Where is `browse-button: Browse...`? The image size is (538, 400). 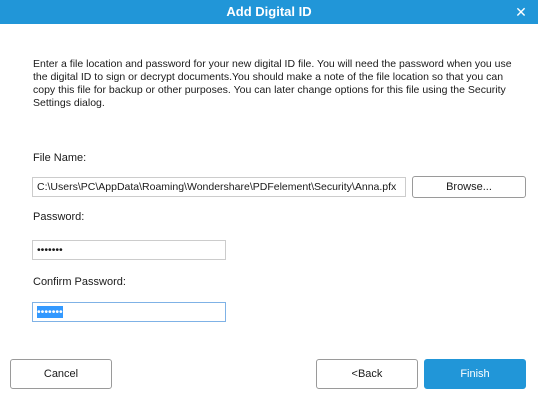
browse-button: Browse... is located at coordinates (469, 187).